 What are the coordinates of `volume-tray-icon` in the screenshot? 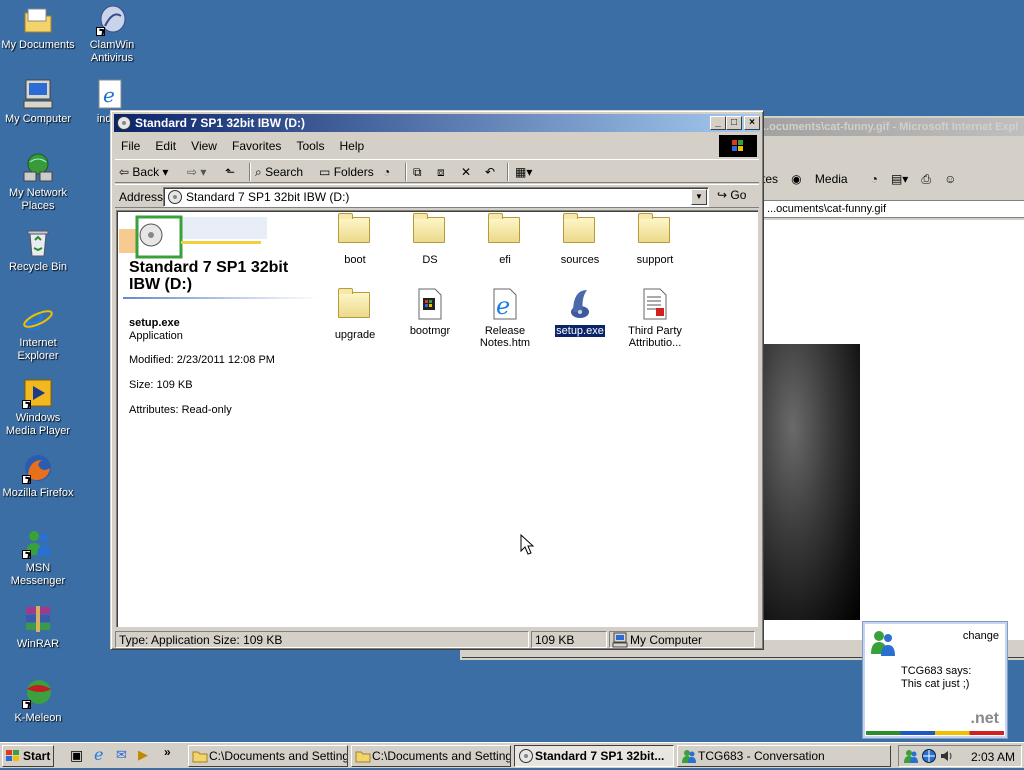 It's located at (947, 756).